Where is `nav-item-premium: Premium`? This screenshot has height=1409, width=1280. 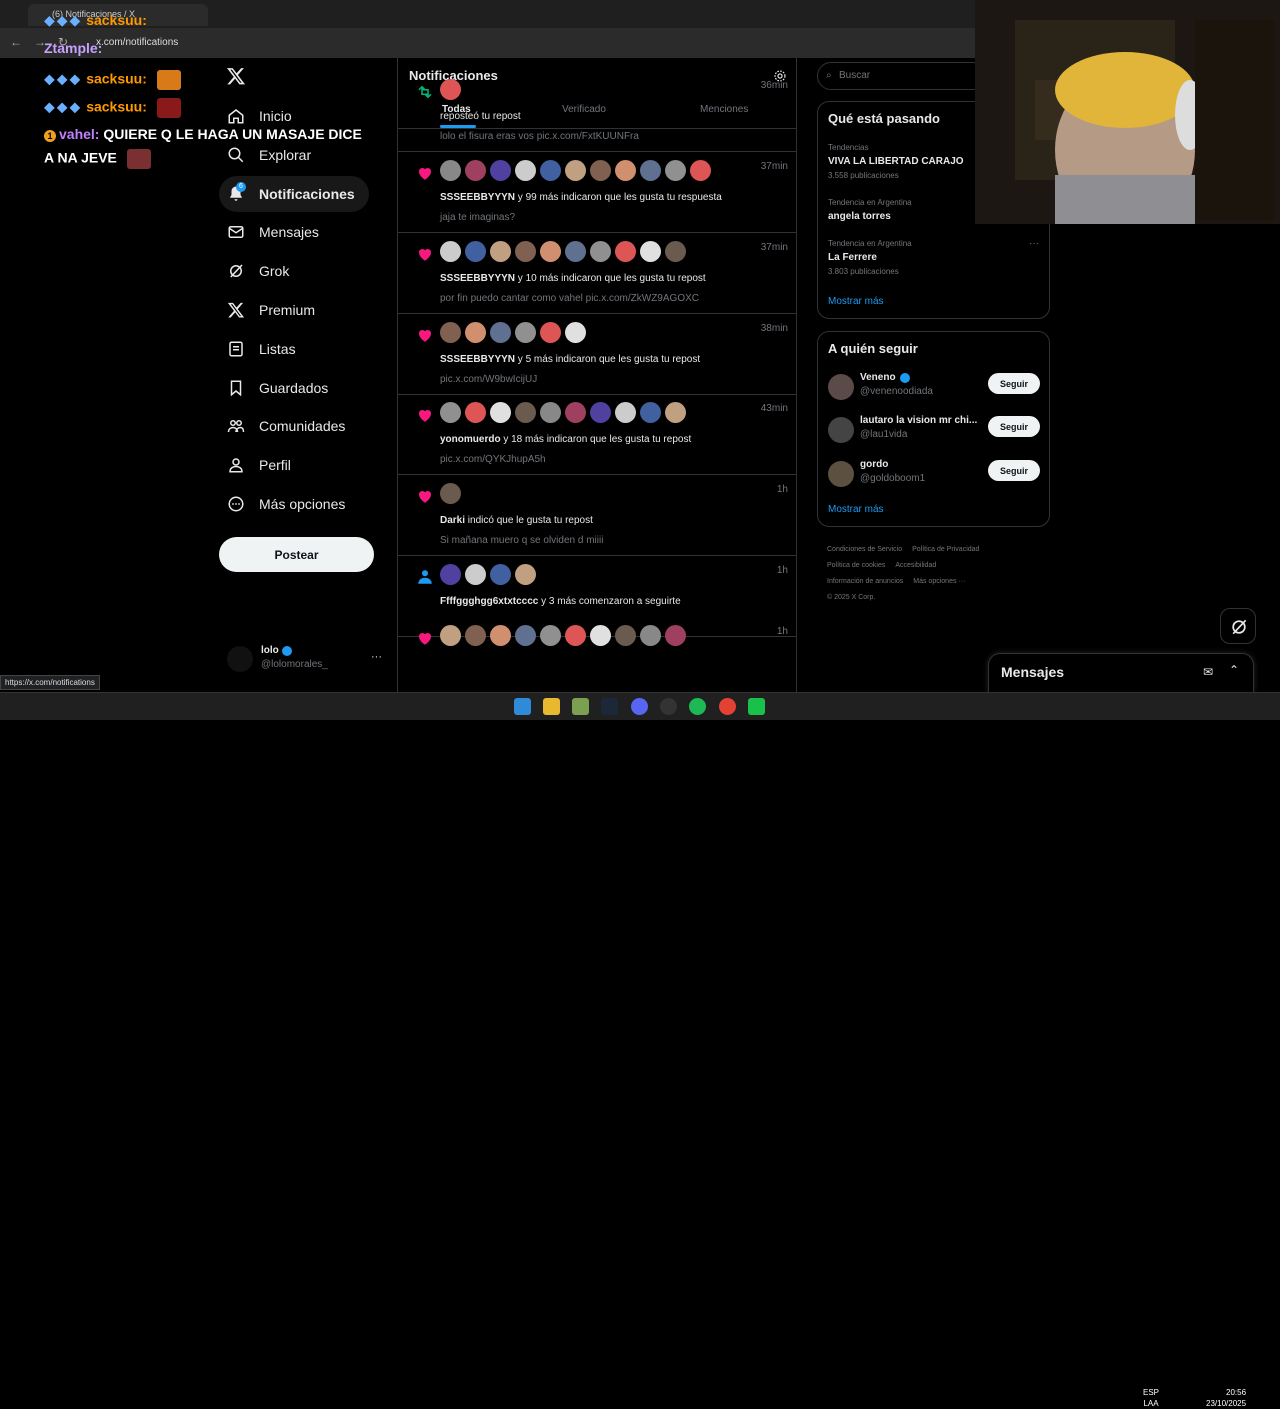
nav-item-premium: Premium is located at coordinates (271, 310).